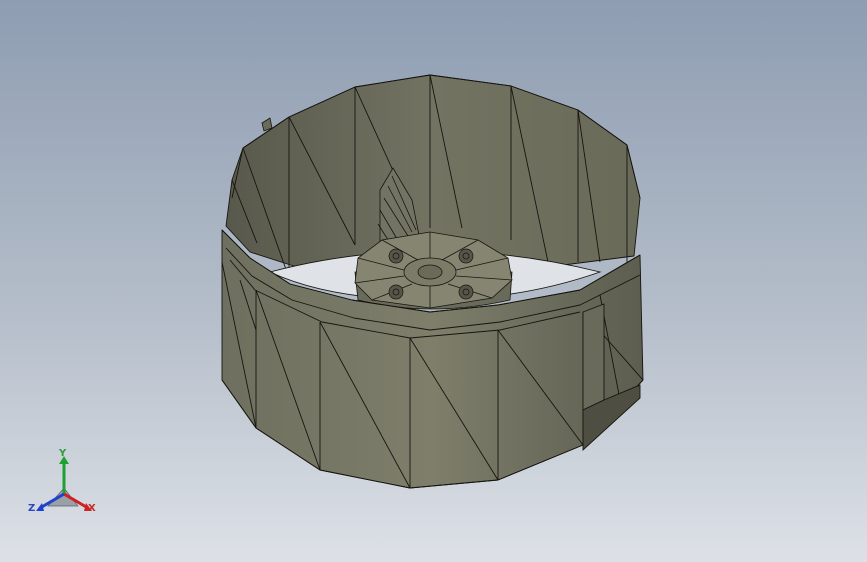 This screenshot has width=867, height=562. Describe the element at coordinates (32, 508) in the screenshot. I see `z-axis-label: Z` at that location.